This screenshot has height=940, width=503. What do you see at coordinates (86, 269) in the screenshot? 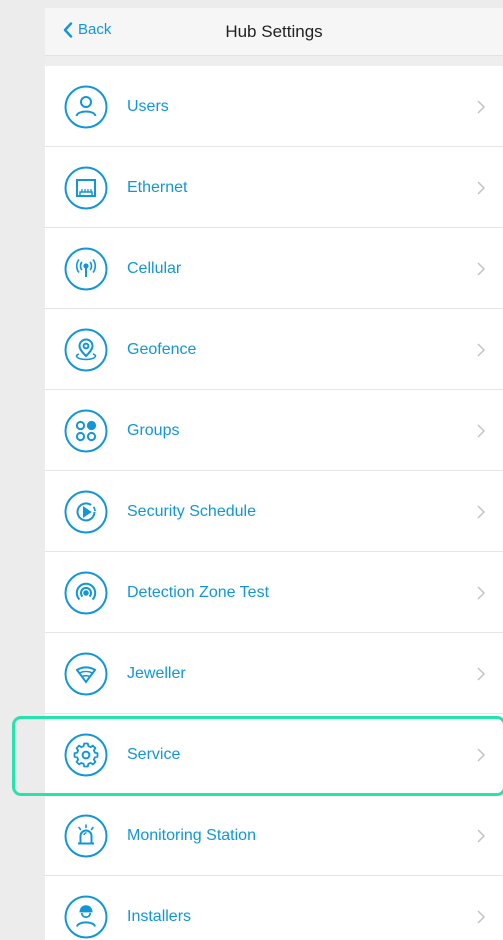
I see `cellular-icon` at bounding box center [86, 269].